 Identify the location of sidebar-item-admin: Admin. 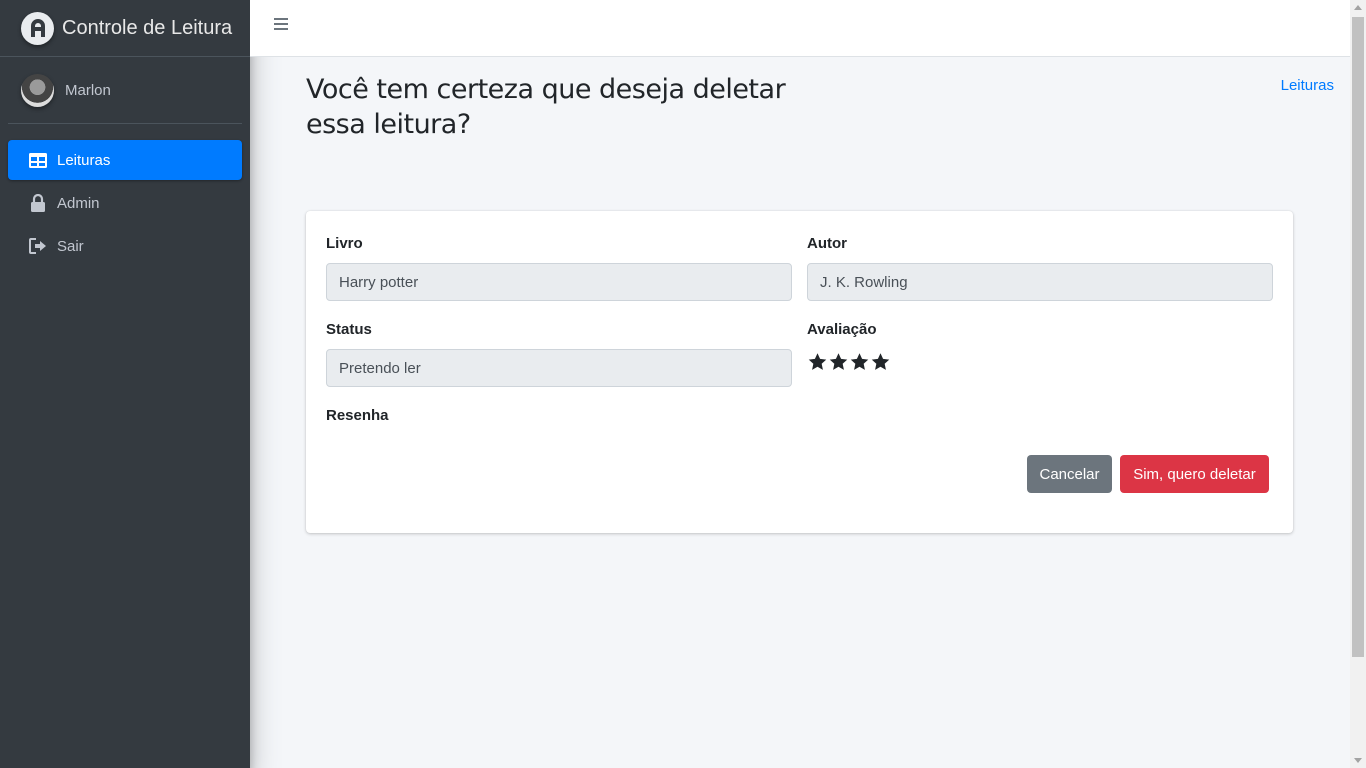
(125, 203).